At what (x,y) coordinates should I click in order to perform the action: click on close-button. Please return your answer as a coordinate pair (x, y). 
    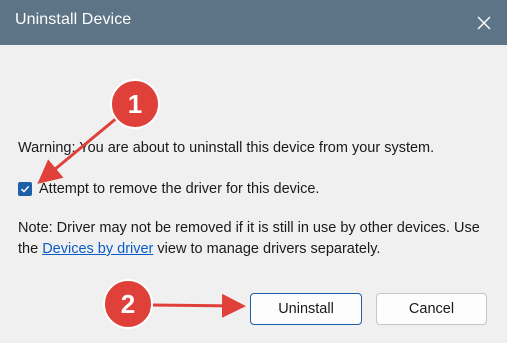
    Looking at the image, I should click on (484, 22).